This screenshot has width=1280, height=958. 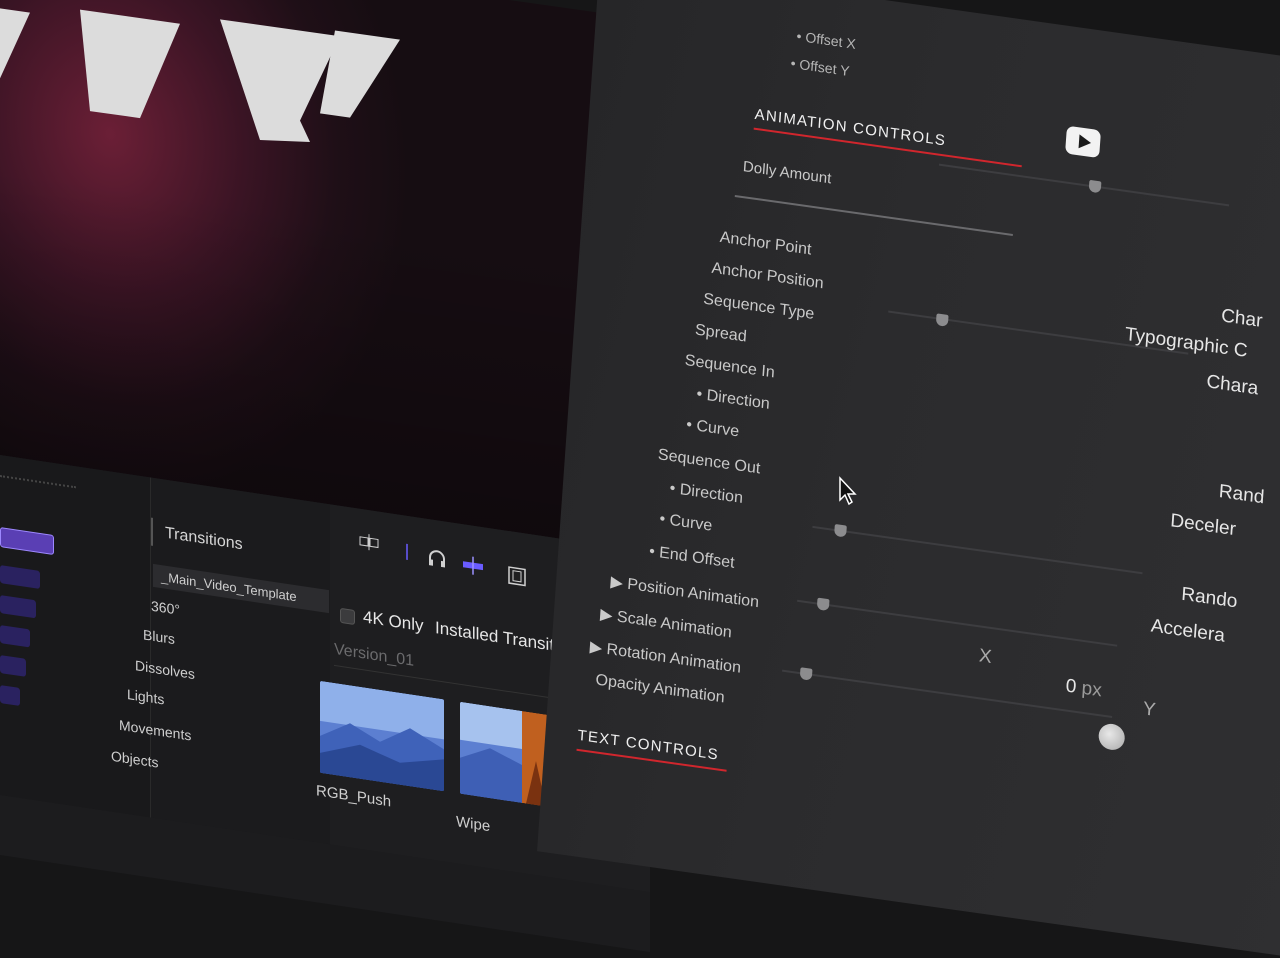 What do you see at coordinates (1203, 525) in the screenshot?
I see `curve-in-value: Deceler` at bounding box center [1203, 525].